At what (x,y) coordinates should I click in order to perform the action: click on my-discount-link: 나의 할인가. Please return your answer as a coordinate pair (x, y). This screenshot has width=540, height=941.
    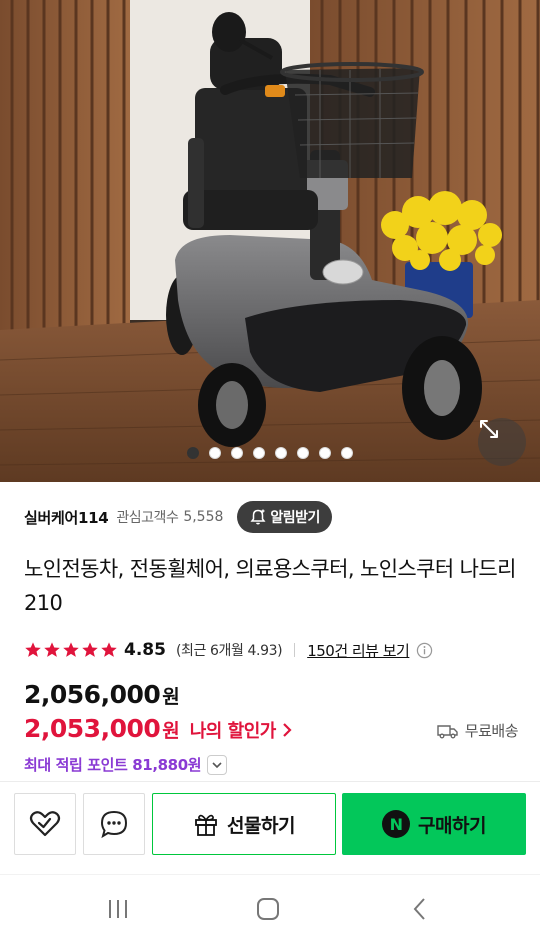
    Looking at the image, I should click on (242, 730).